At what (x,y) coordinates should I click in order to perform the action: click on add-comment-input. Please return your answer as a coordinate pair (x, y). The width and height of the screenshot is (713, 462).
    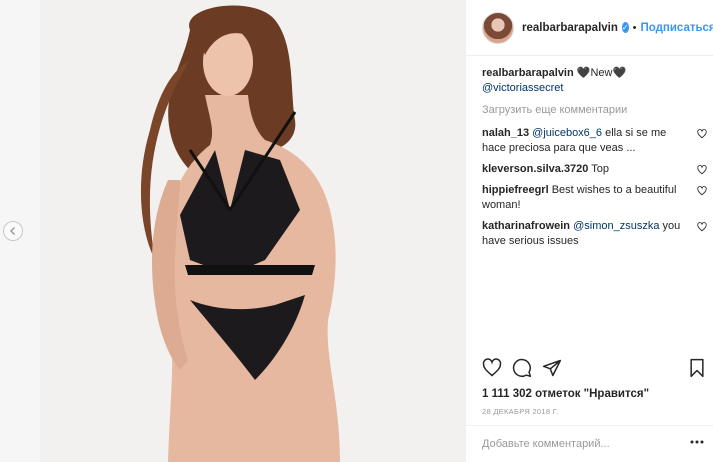
    Looking at the image, I should click on (582, 444).